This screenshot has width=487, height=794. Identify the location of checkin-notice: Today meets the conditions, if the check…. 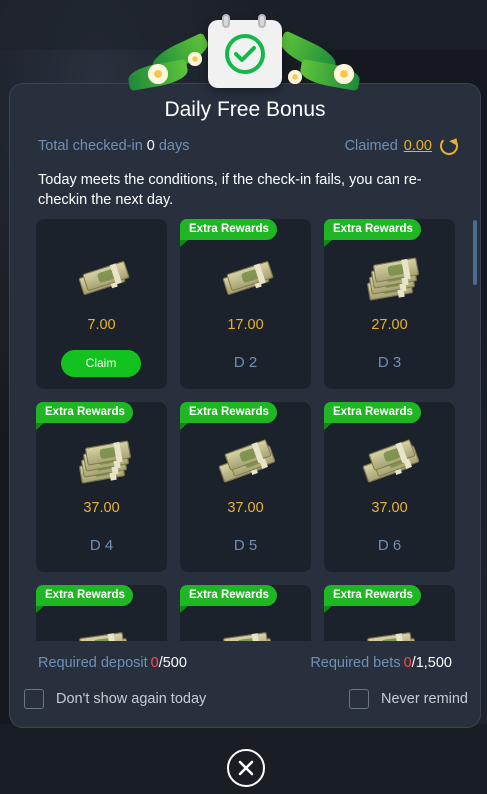
(230, 190).